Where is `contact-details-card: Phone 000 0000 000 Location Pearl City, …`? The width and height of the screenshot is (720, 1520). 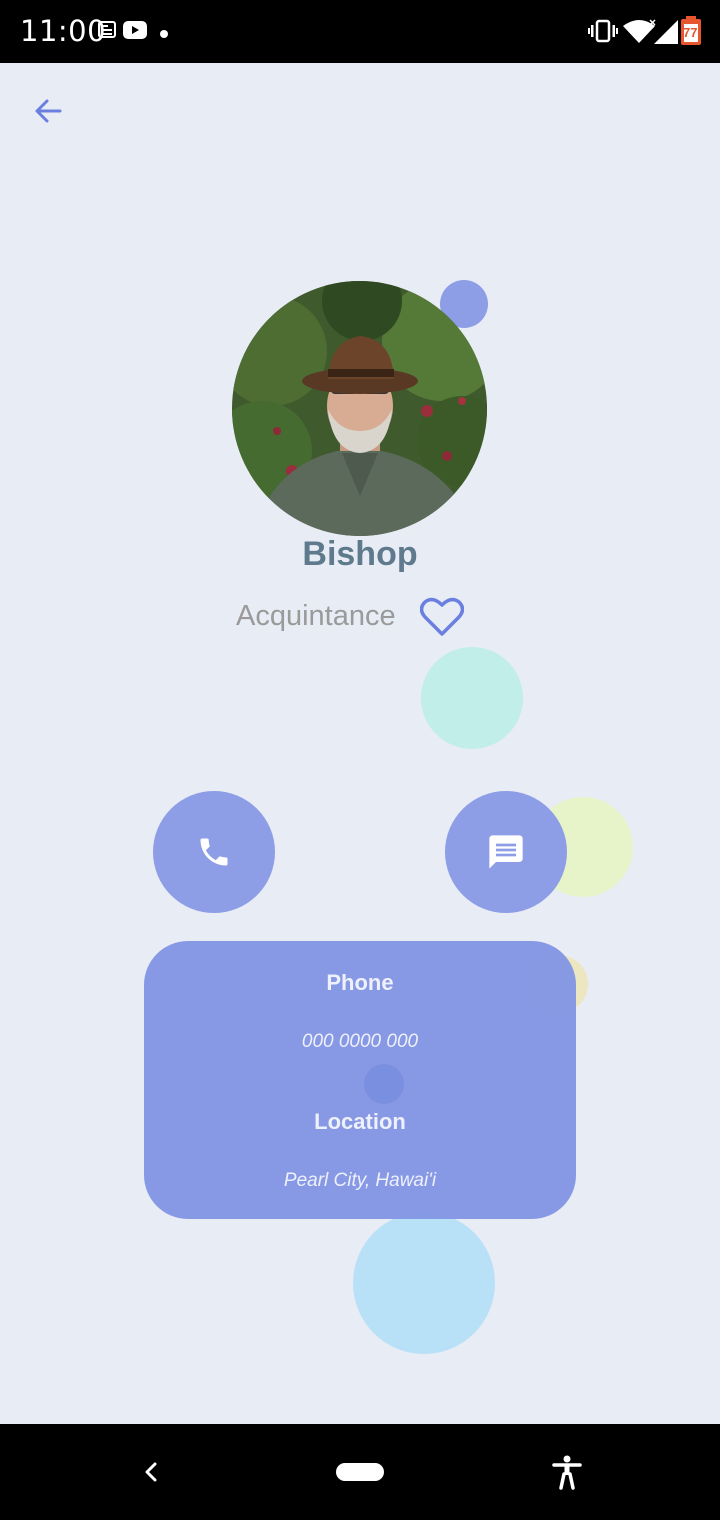 contact-details-card: Phone 000 0000 000 Location Pearl City, … is located at coordinates (360, 1080).